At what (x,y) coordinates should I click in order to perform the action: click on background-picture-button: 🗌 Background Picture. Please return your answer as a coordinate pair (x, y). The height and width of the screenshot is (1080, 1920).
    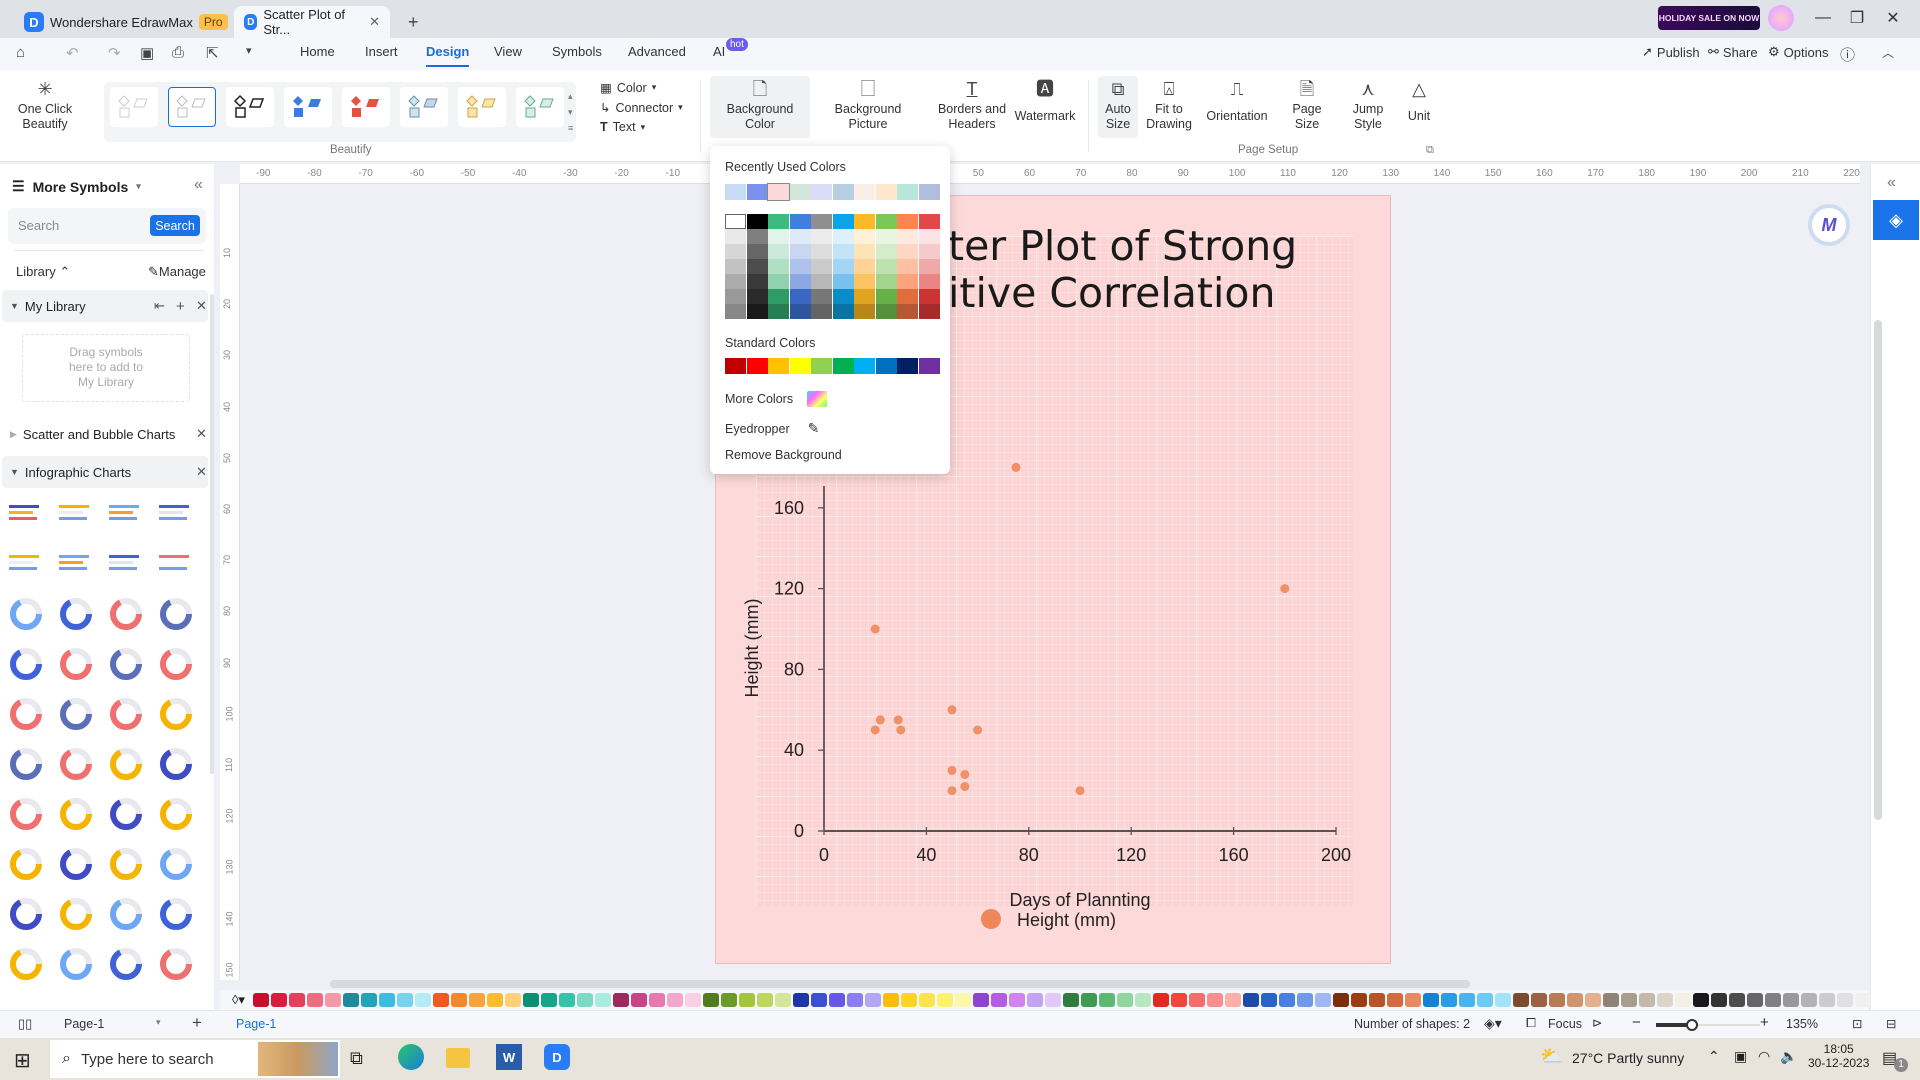
    Looking at the image, I should click on (868, 104).